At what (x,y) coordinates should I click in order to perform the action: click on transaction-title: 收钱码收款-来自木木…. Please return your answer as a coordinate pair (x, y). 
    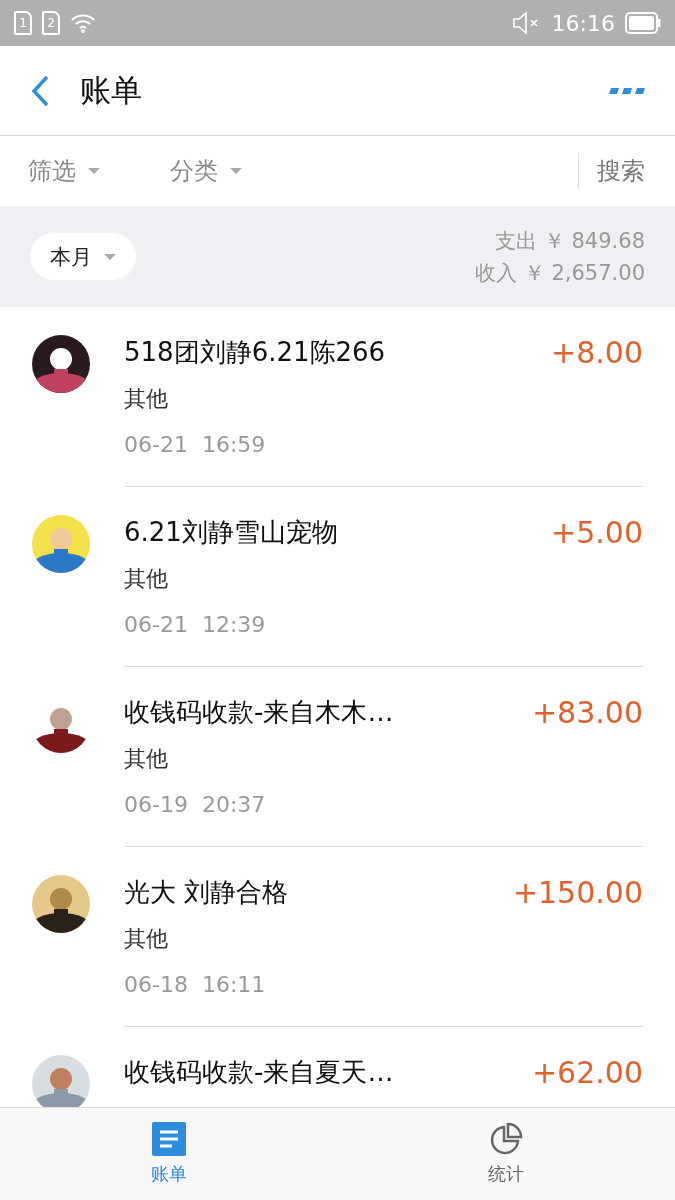
    Looking at the image, I should click on (259, 712).